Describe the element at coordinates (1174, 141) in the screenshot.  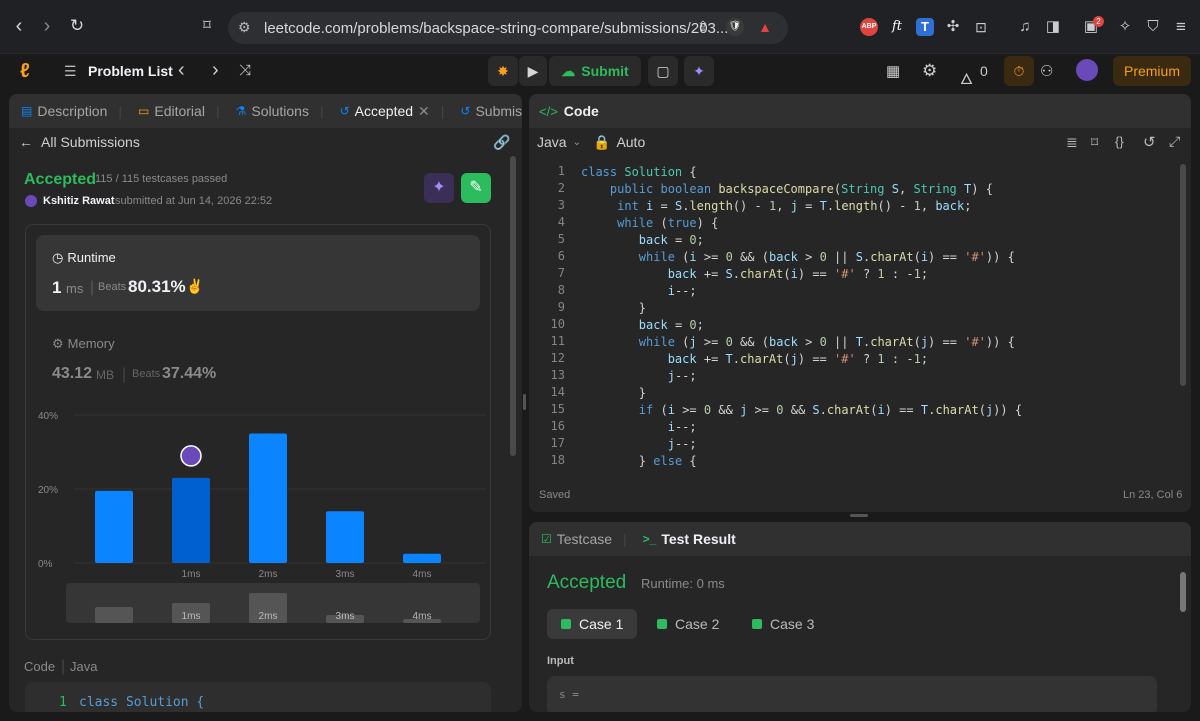
I see `expand-icon: ⤢` at that location.